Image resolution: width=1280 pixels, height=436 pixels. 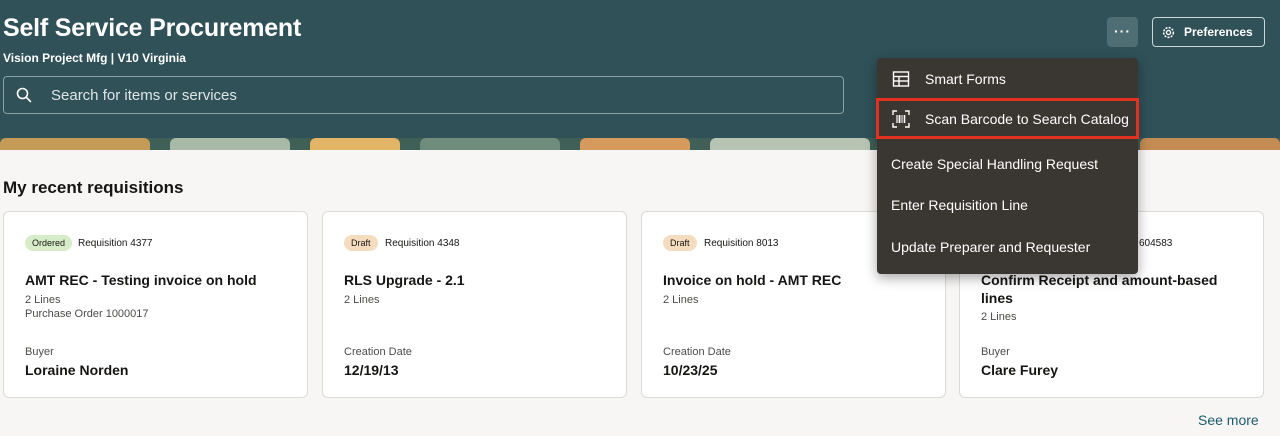 I want to click on menu-item-label: Enter Requisition Line, so click(x=959, y=205).